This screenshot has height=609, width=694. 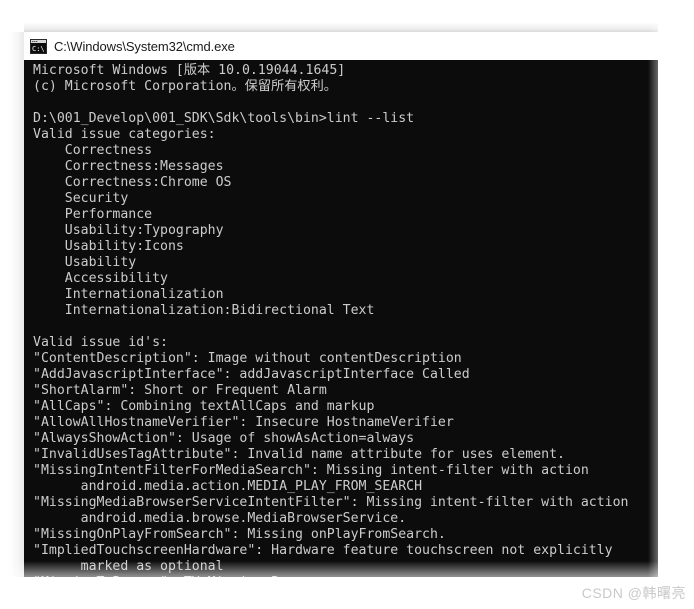 I want to click on terminal-line: Valid issue categories:, so click(x=124, y=134).